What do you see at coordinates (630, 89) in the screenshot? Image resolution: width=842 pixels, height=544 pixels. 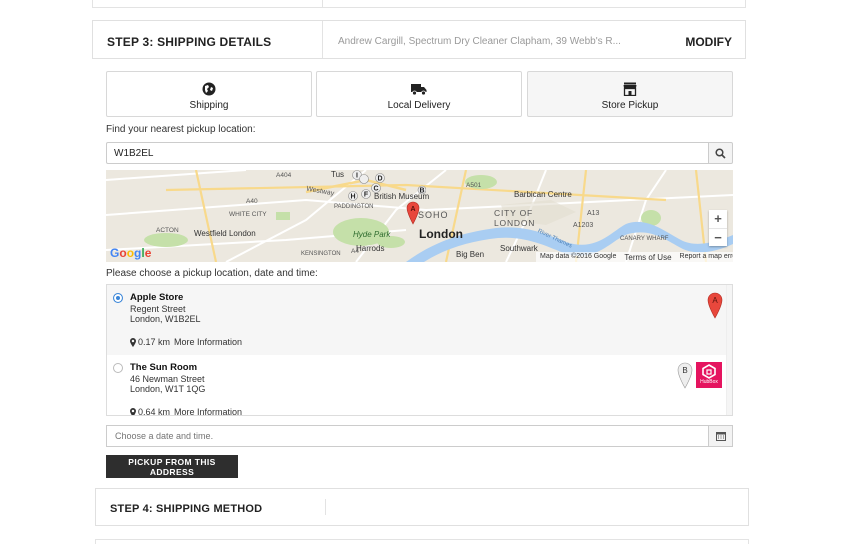 I see `store-icon` at bounding box center [630, 89].